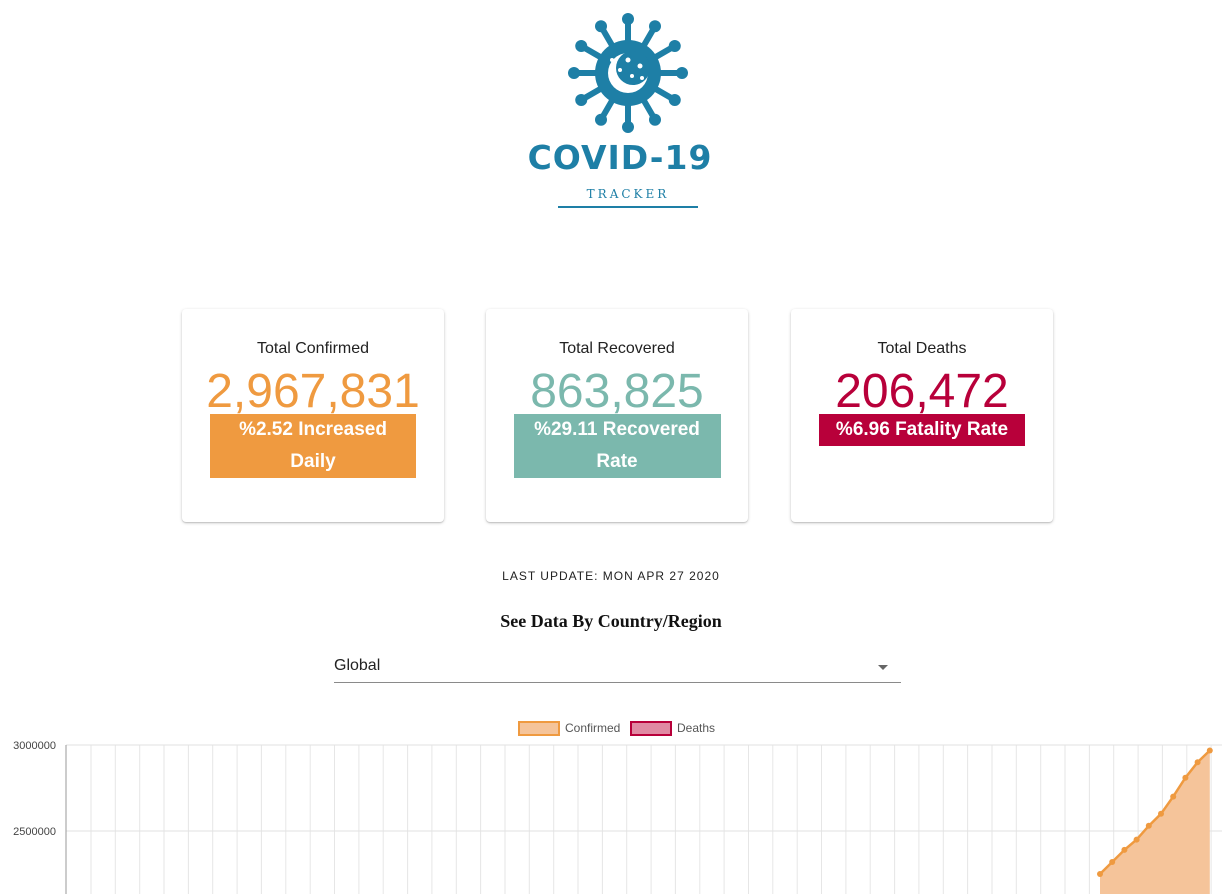 This screenshot has height=894, width=1222. I want to click on covid-virus-logo-icon, so click(628, 73).